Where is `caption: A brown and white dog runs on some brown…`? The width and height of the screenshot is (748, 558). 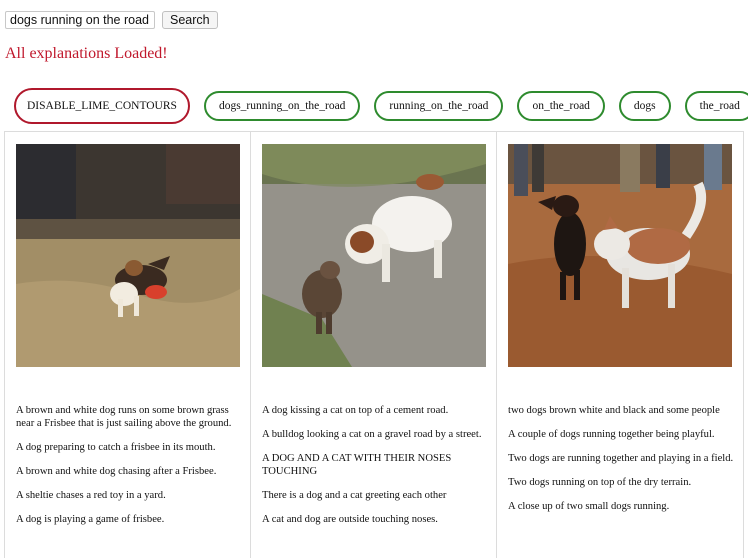
caption: A brown and white dog runs on some brown… is located at coordinates (124, 417).